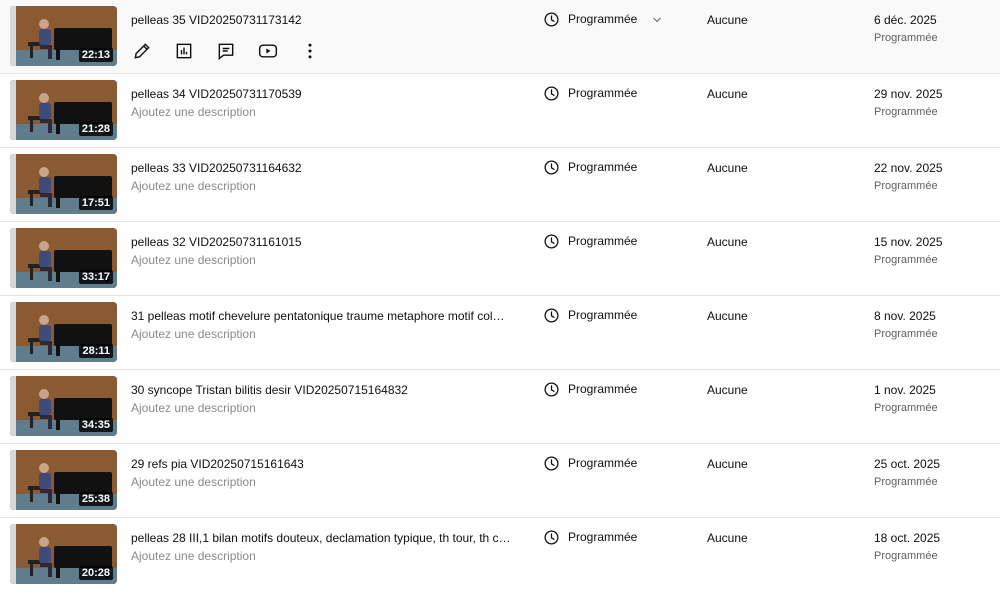 This screenshot has height=592, width=1000. I want to click on duration-badge: 34:35, so click(95, 425).